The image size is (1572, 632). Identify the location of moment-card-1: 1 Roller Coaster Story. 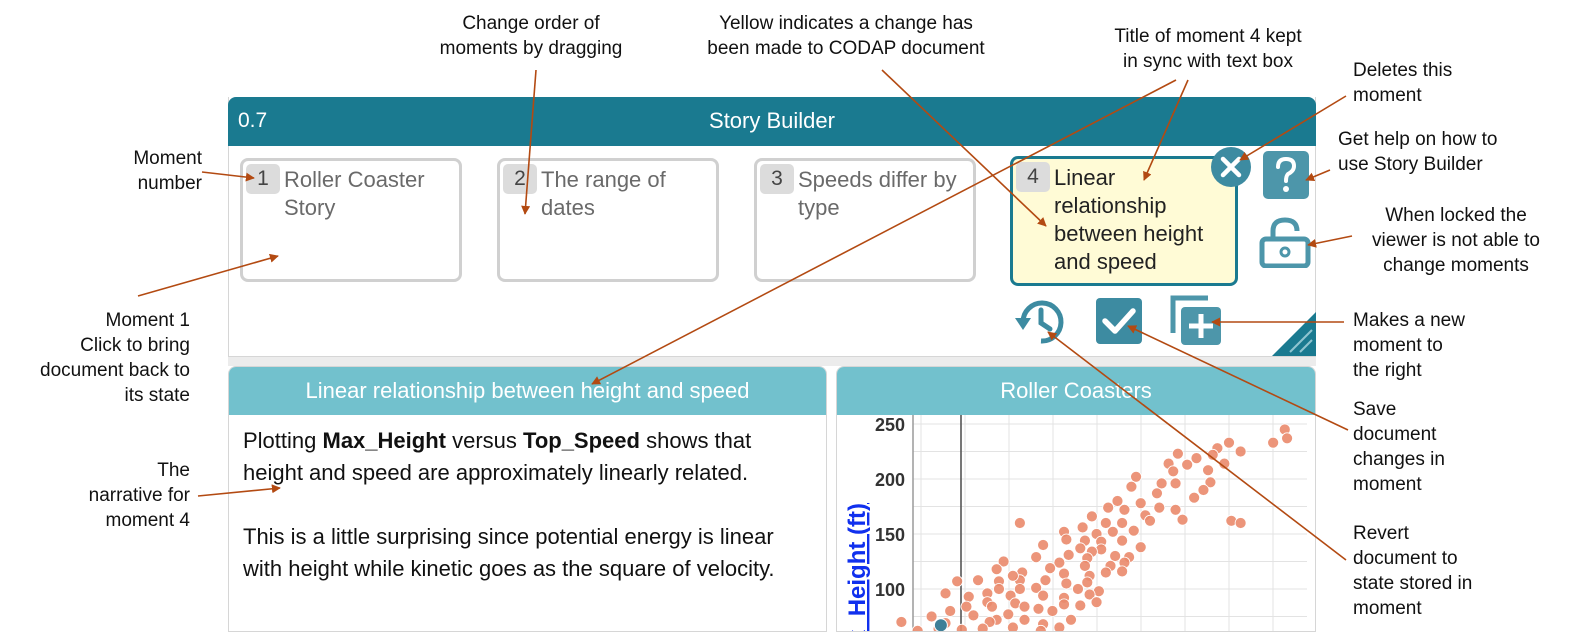
(351, 220).